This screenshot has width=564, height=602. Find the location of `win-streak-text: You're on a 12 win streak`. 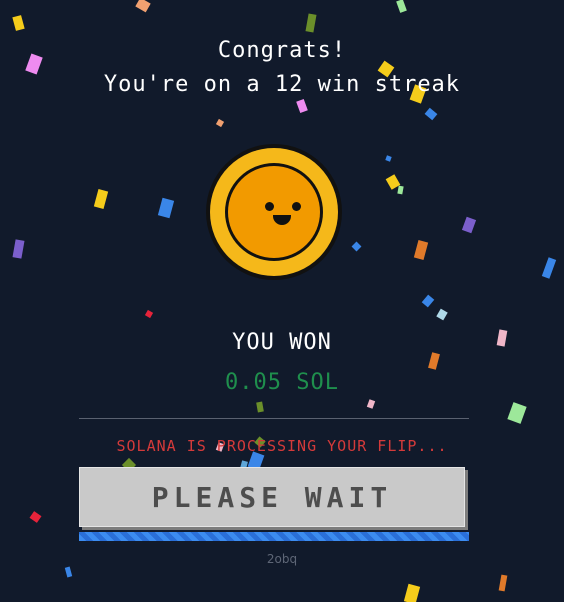

win-streak-text: You're on a 12 win streak is located at coordinates (282, 84).